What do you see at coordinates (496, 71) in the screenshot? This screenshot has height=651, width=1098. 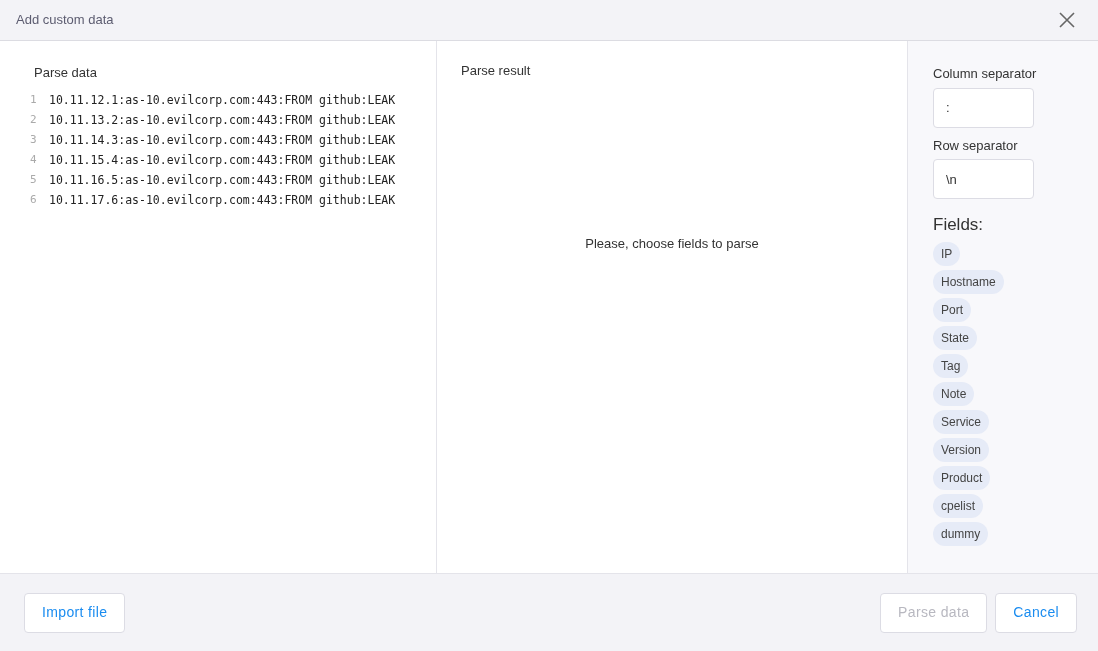 I see `panel-label: Parse result` at bounding box center [496, 71].